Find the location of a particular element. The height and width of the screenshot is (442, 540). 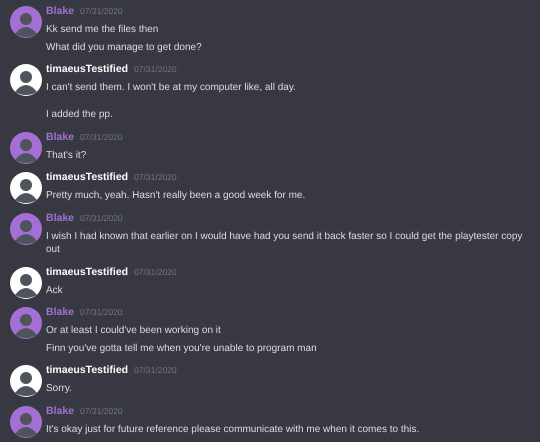

message-text: Kk send me the files then is located at coordinates (103, 30).